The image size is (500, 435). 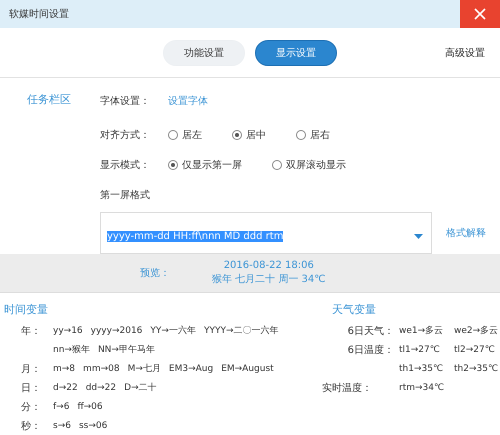 I want to click on variable-label: 年：, so click(x=31, y=331).